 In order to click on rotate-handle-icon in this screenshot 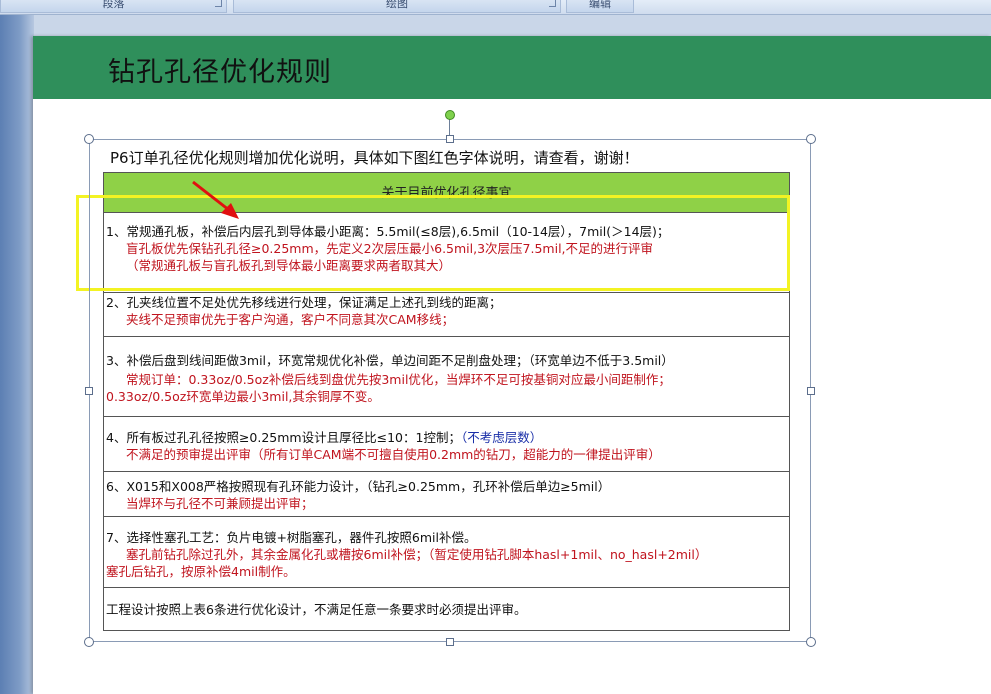, I will do `click(450, 115)`.